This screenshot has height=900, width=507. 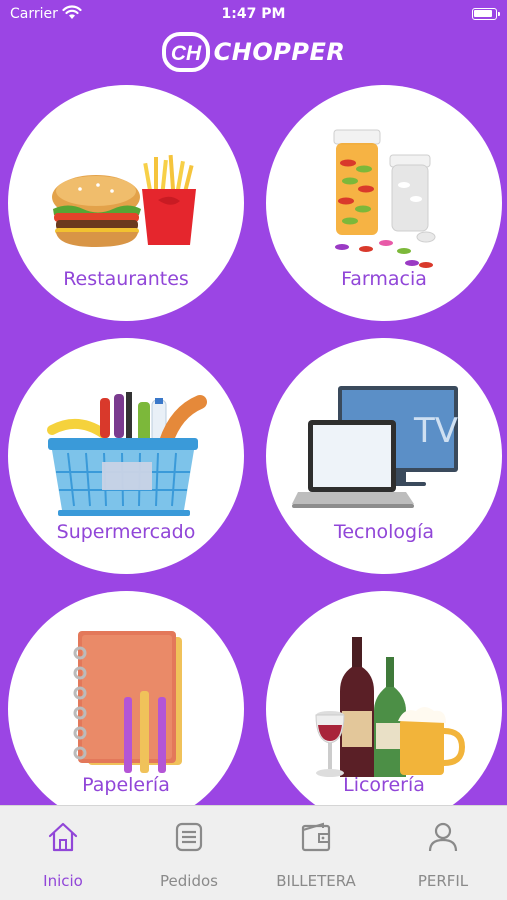 What do you see at coordinates (384, 203) in the screenshot?
I see `category-farmacia: Farmacia` at bounding box center [384, 203].